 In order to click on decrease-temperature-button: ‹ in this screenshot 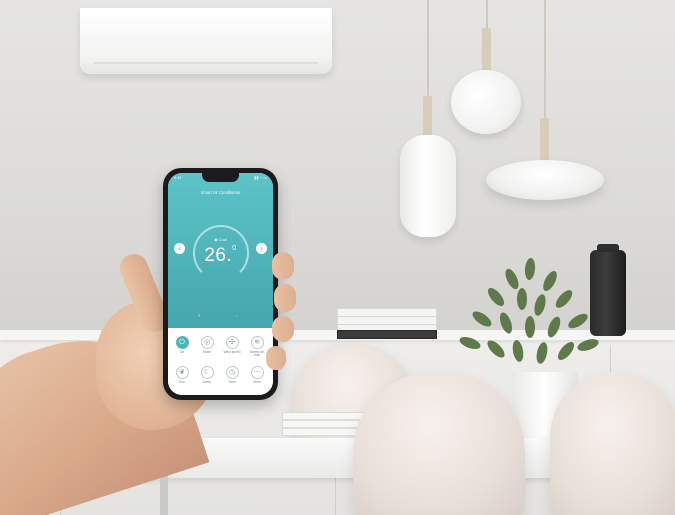, I will do `click(179, 248)`.